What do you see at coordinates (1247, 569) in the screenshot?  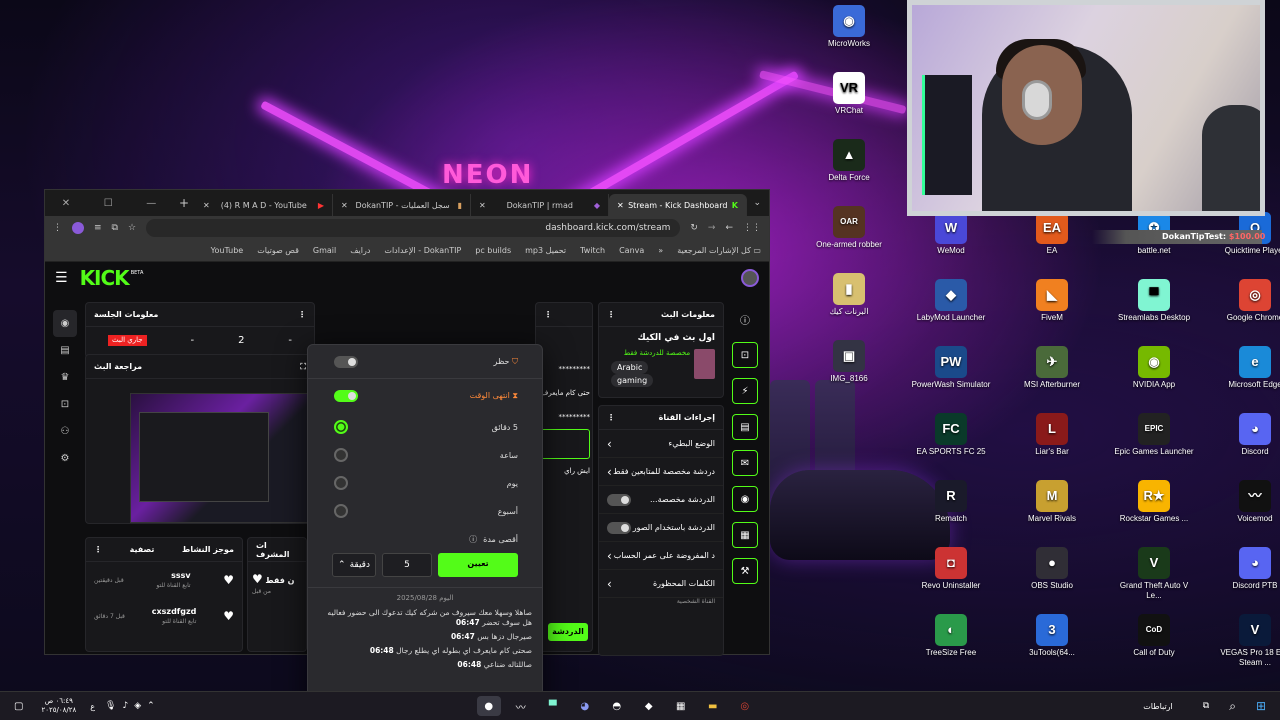 I see `desktop-icon: ◕ Discord PTB` at bounding box center [1247, 569].